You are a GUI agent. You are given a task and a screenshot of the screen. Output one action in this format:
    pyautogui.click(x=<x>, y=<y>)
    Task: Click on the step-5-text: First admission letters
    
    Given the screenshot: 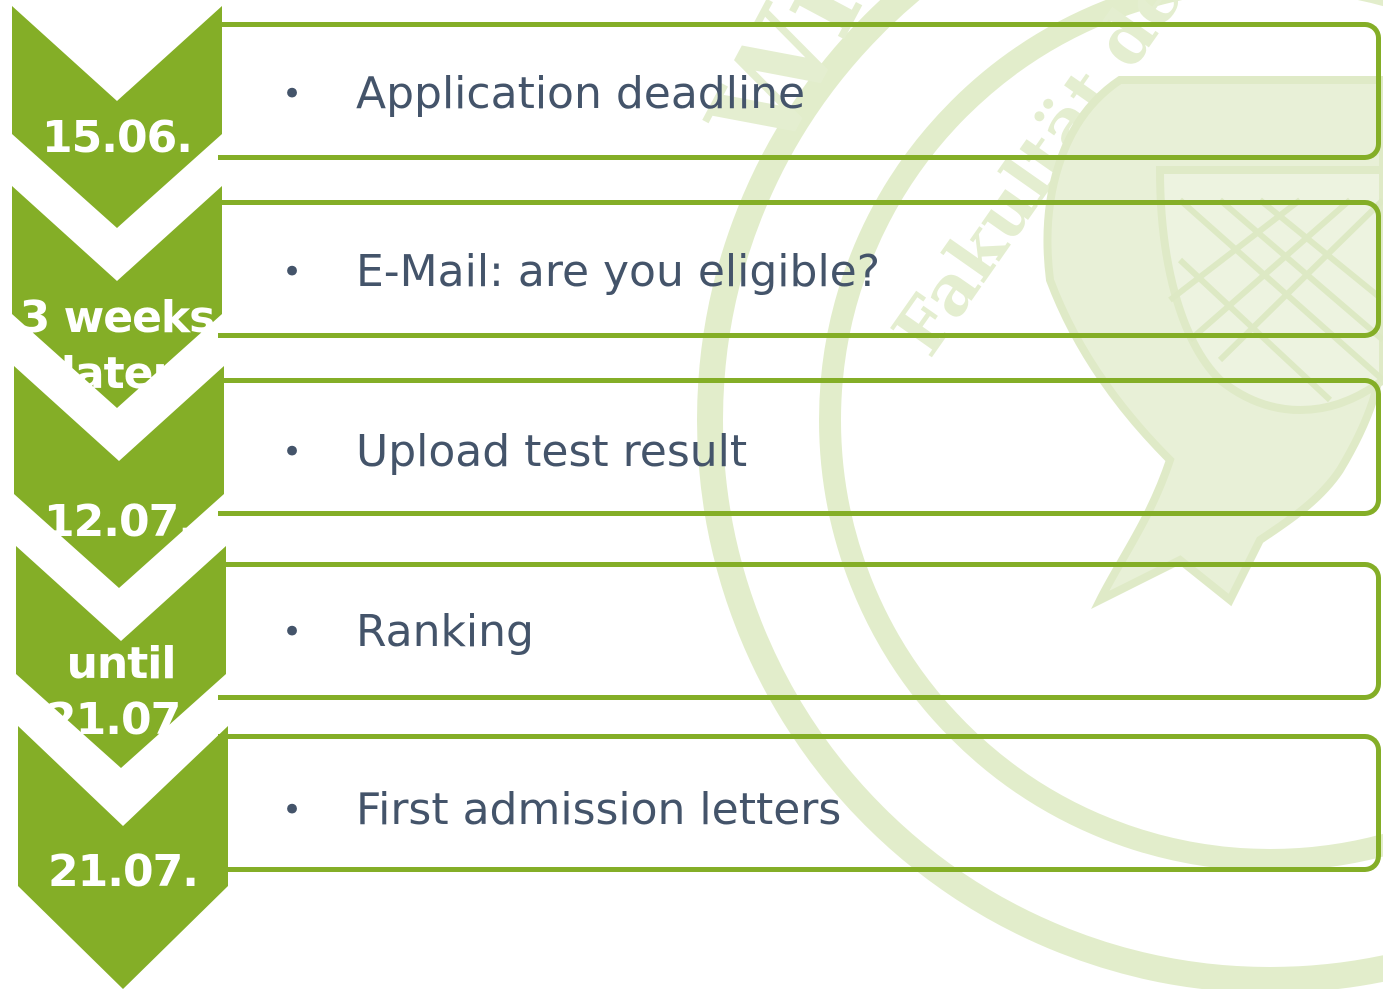 What is the action you would take?
    pyautogui.click(x=599, y=809)
    